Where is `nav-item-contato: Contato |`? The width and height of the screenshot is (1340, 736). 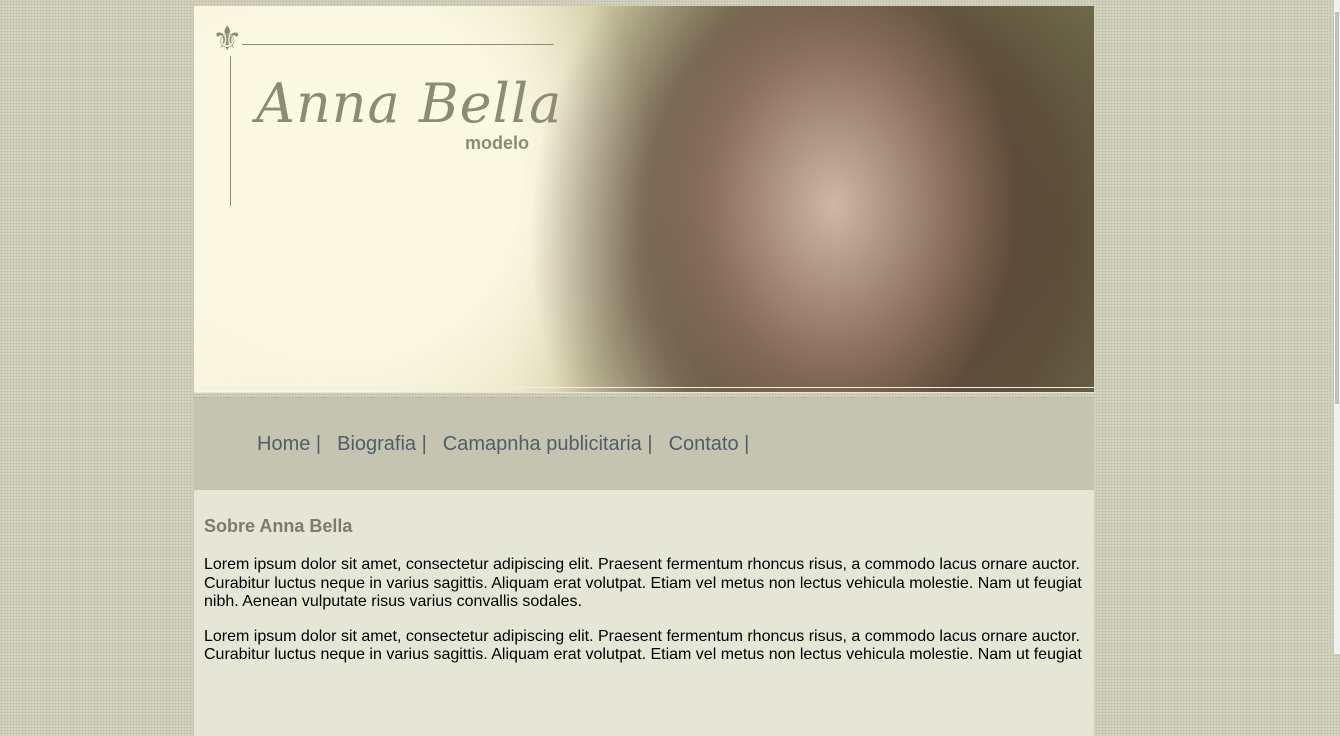 nav-item-contato: Contato | is located at coordinates (709, 444).